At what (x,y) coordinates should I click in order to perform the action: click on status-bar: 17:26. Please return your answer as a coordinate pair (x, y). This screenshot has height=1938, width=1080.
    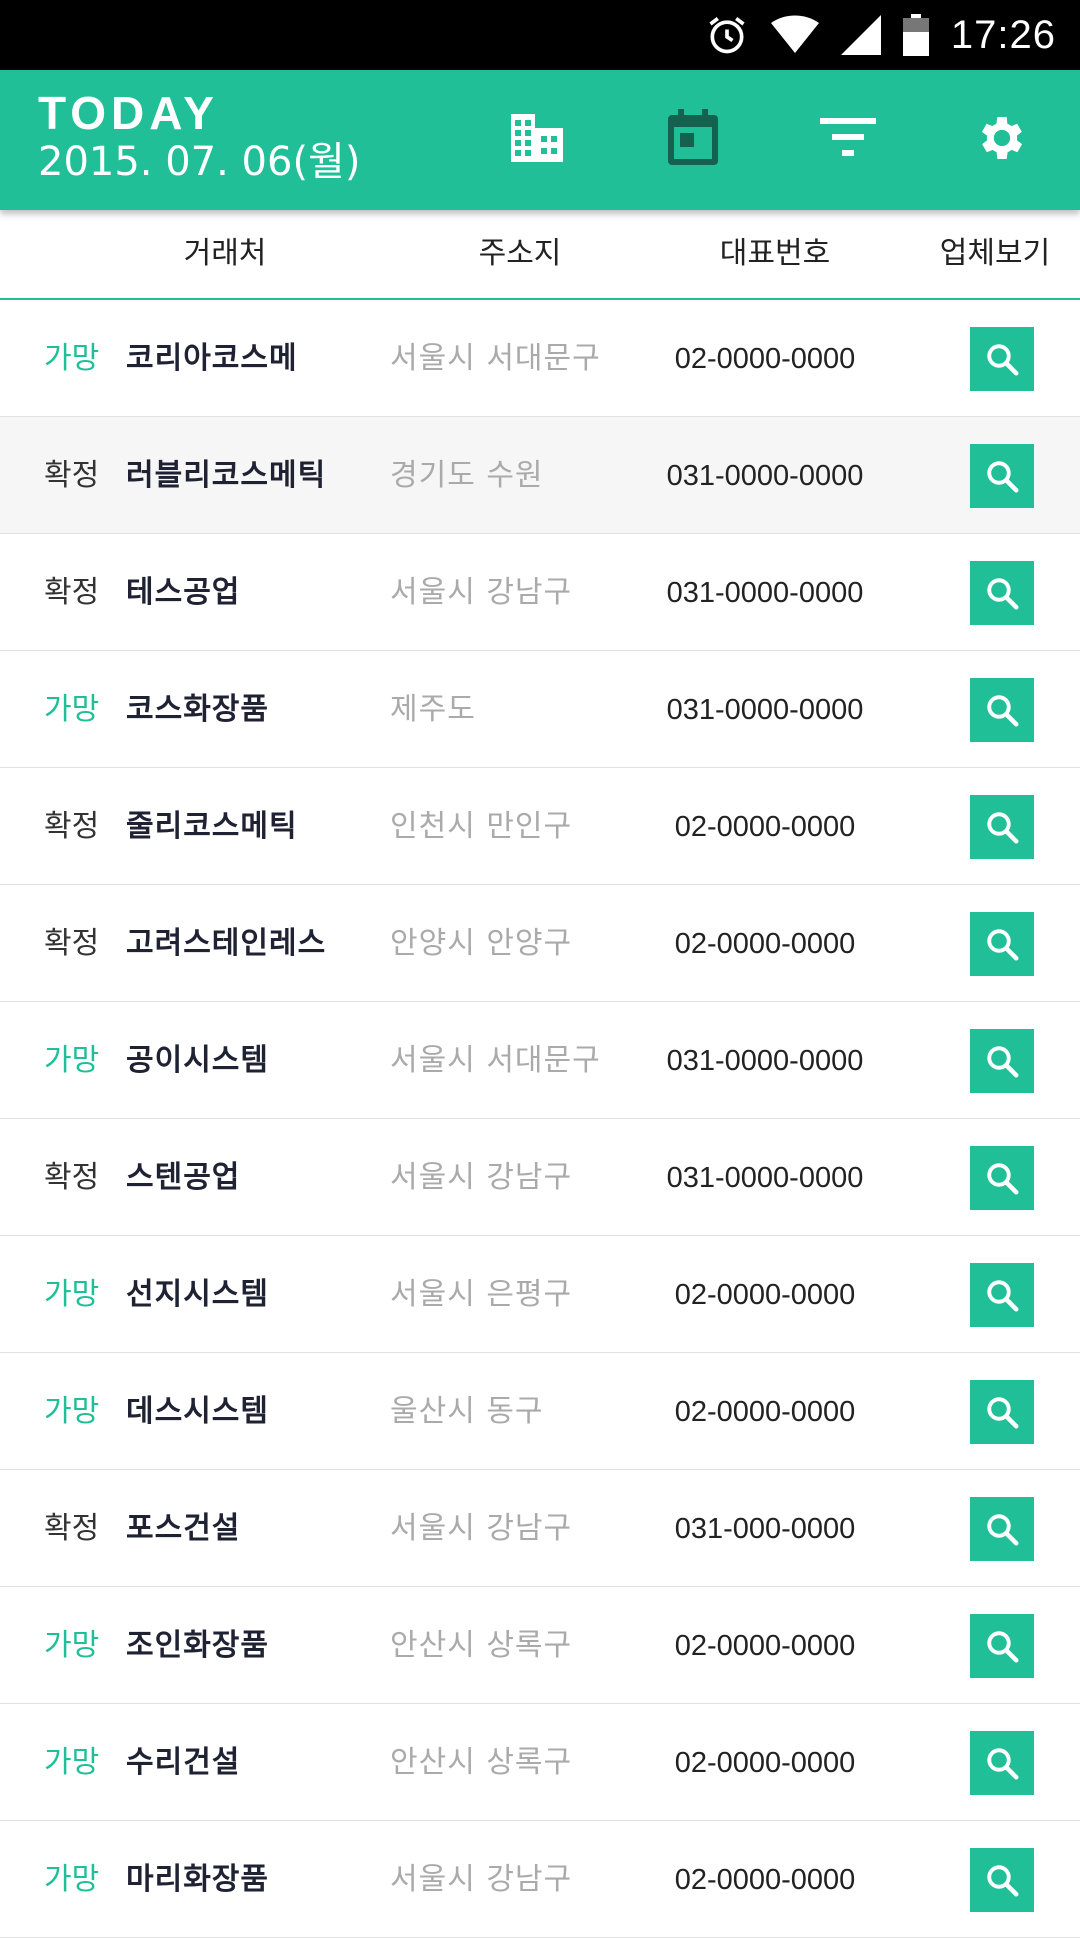
    Looking at the image, I should click on (540, 35).